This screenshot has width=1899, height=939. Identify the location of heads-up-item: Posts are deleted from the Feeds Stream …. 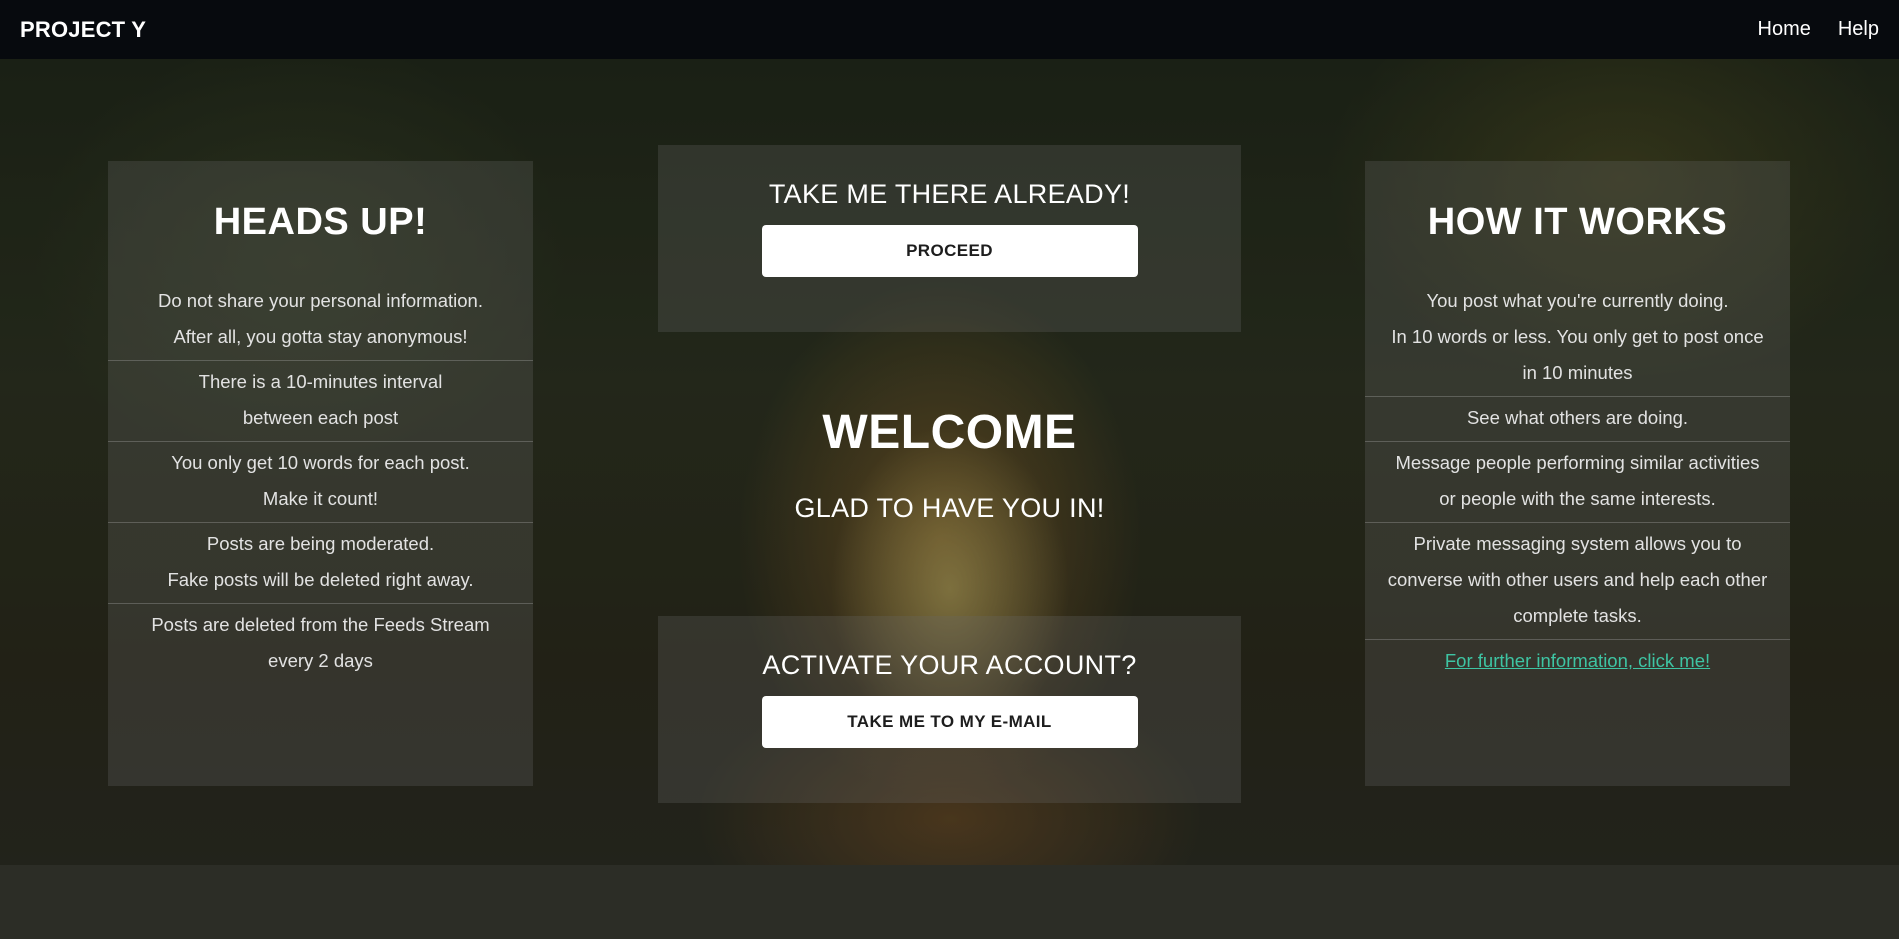
(320, 643).